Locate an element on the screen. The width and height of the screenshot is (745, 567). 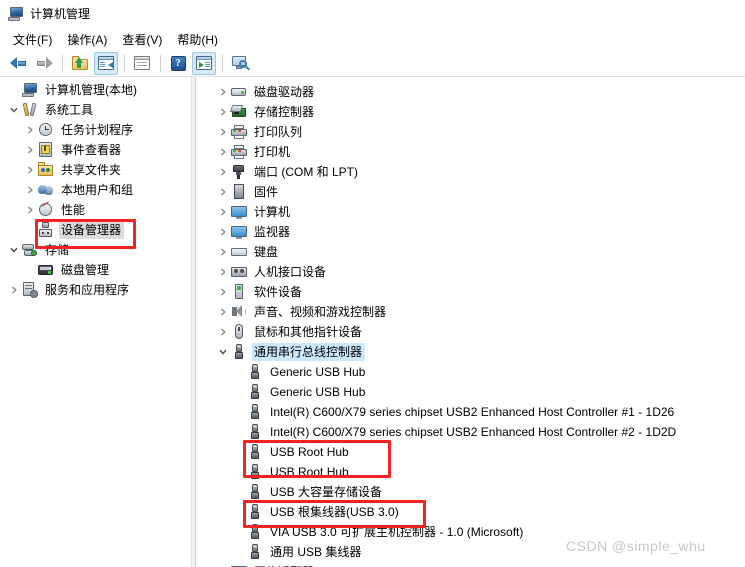
scan-hardware-changes-button is located at coordinates (240, 63).